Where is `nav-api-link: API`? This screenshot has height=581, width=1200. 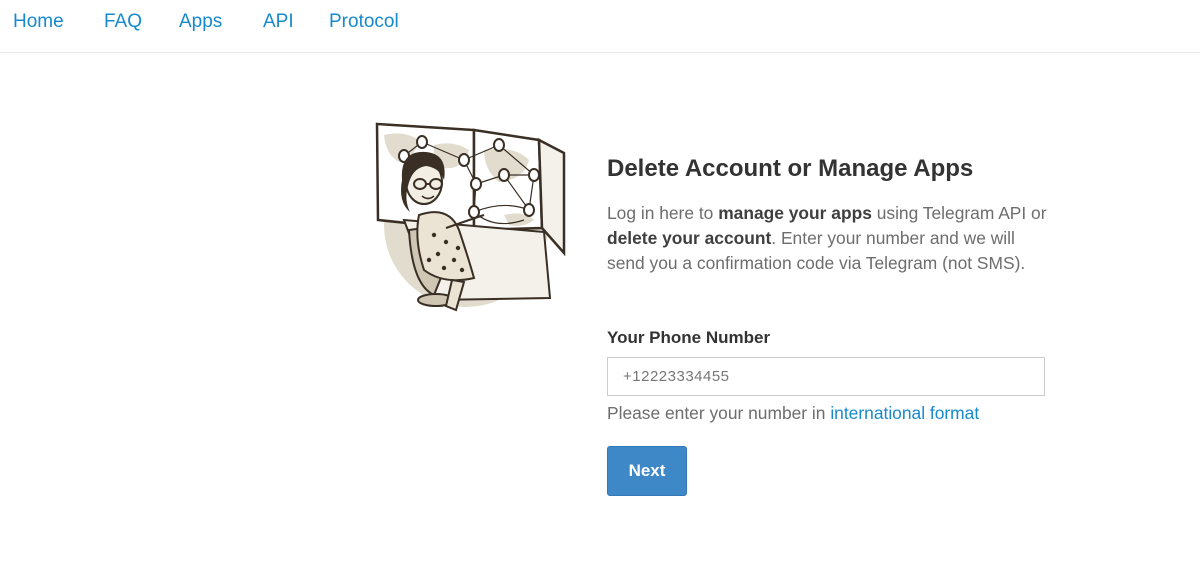
nav-api-link: API is located at coordinates (278, 22).